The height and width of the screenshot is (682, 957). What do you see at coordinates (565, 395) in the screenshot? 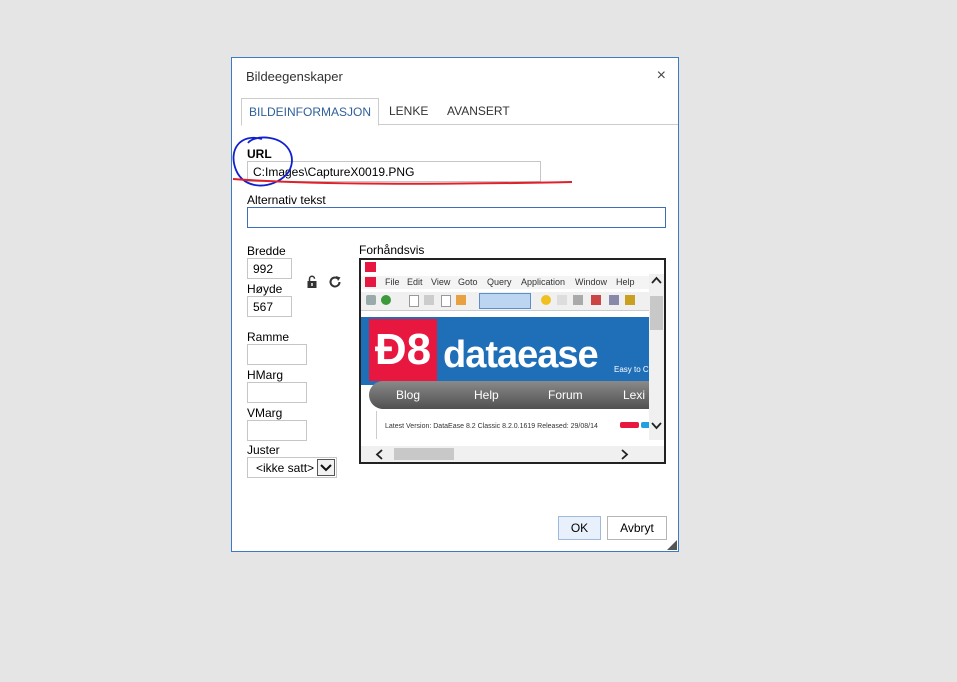
I see `nav-item: Forum` at bounding box center [565, 395].